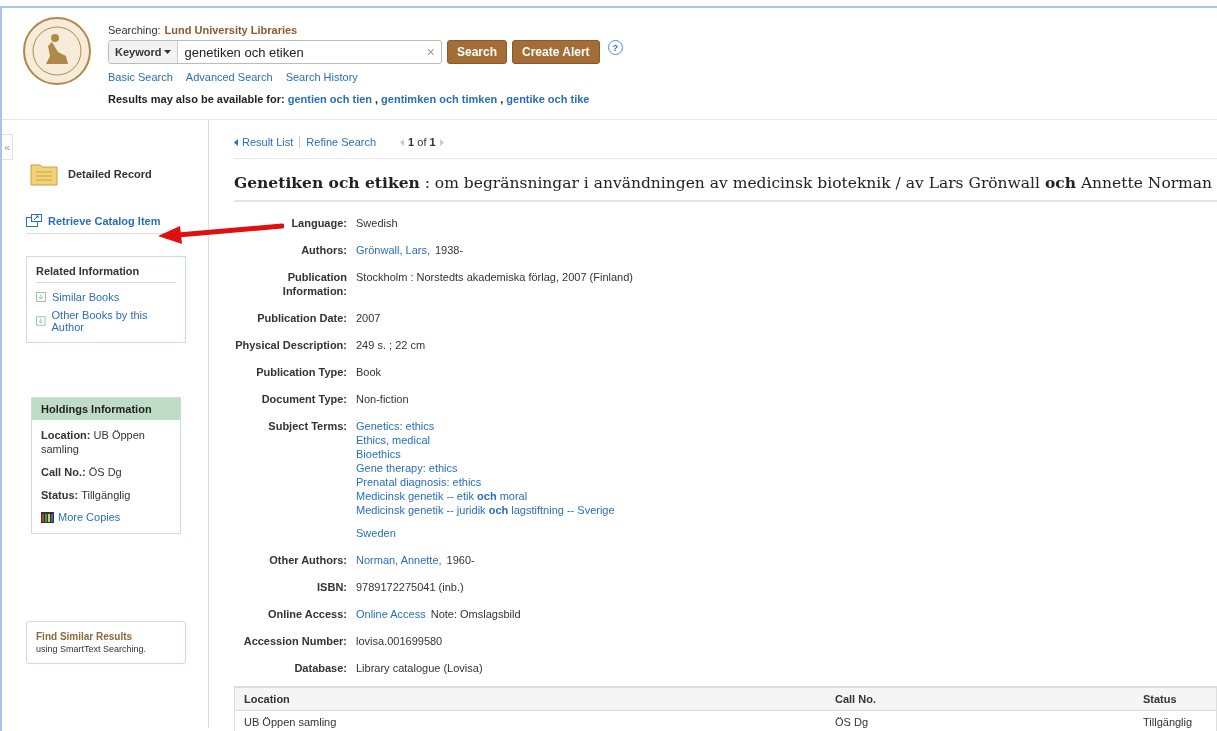 The image size is (1217, 731). Describe the element at coordinates (323, 250) in the screenshot. I see `field-label: Authors:` at that location.